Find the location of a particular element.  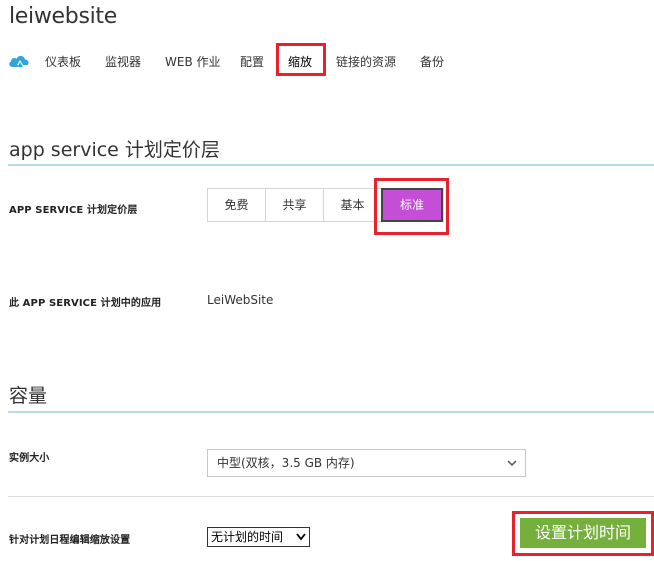

instance-size-select: 中型(双核，3.5 GB 内存) is located at coordinates (366, 463).